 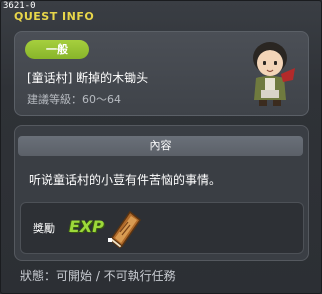 What do you see at coordinates (88, 78) in the screenshot?
I see `quest-name: [童话村] 断掉的木锄头` at bounding box center [88, 78].